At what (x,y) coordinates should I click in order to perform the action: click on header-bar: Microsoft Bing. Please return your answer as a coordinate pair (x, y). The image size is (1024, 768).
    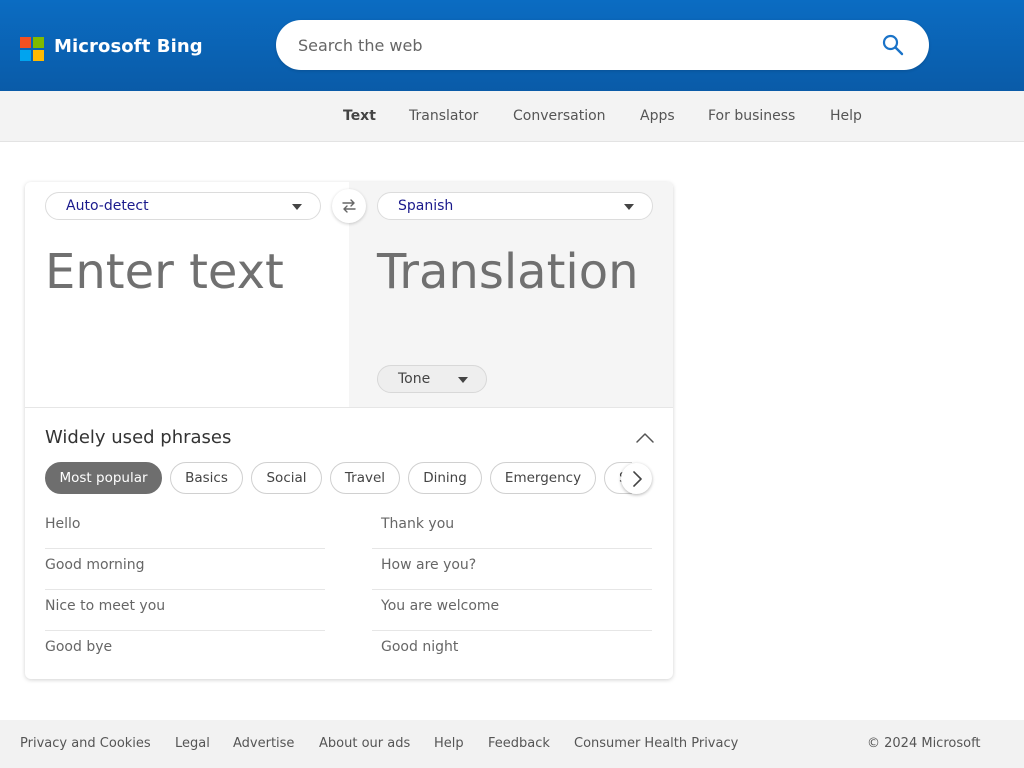
    Looking at the image, I should click on (512, 45).